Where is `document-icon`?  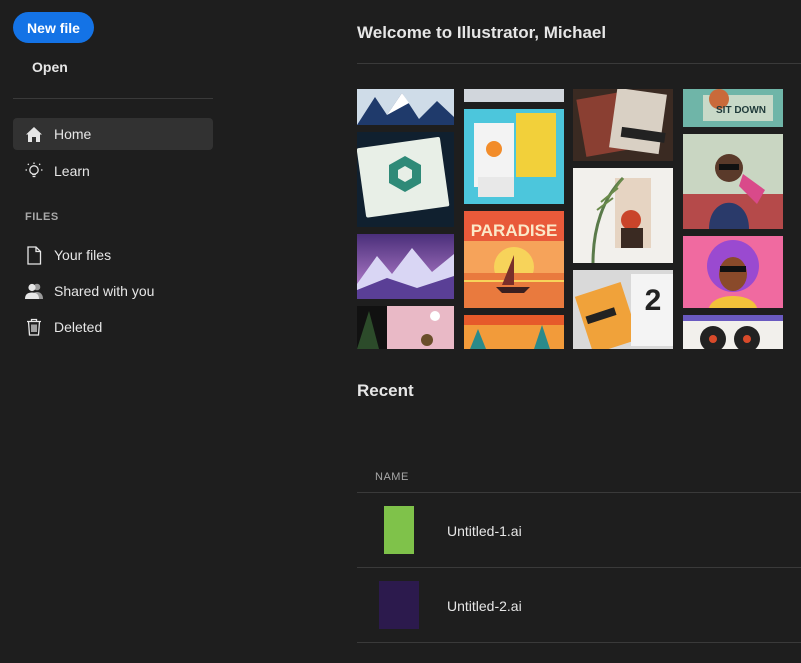 document-icon is located at coordinates (34, 255).